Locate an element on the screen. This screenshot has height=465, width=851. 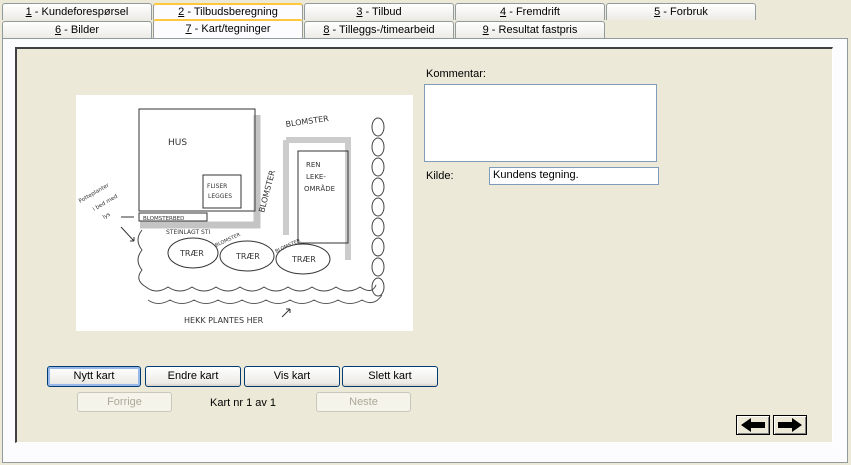
sketch-traer-2: TRÆR is located at coordinates (247, 256).